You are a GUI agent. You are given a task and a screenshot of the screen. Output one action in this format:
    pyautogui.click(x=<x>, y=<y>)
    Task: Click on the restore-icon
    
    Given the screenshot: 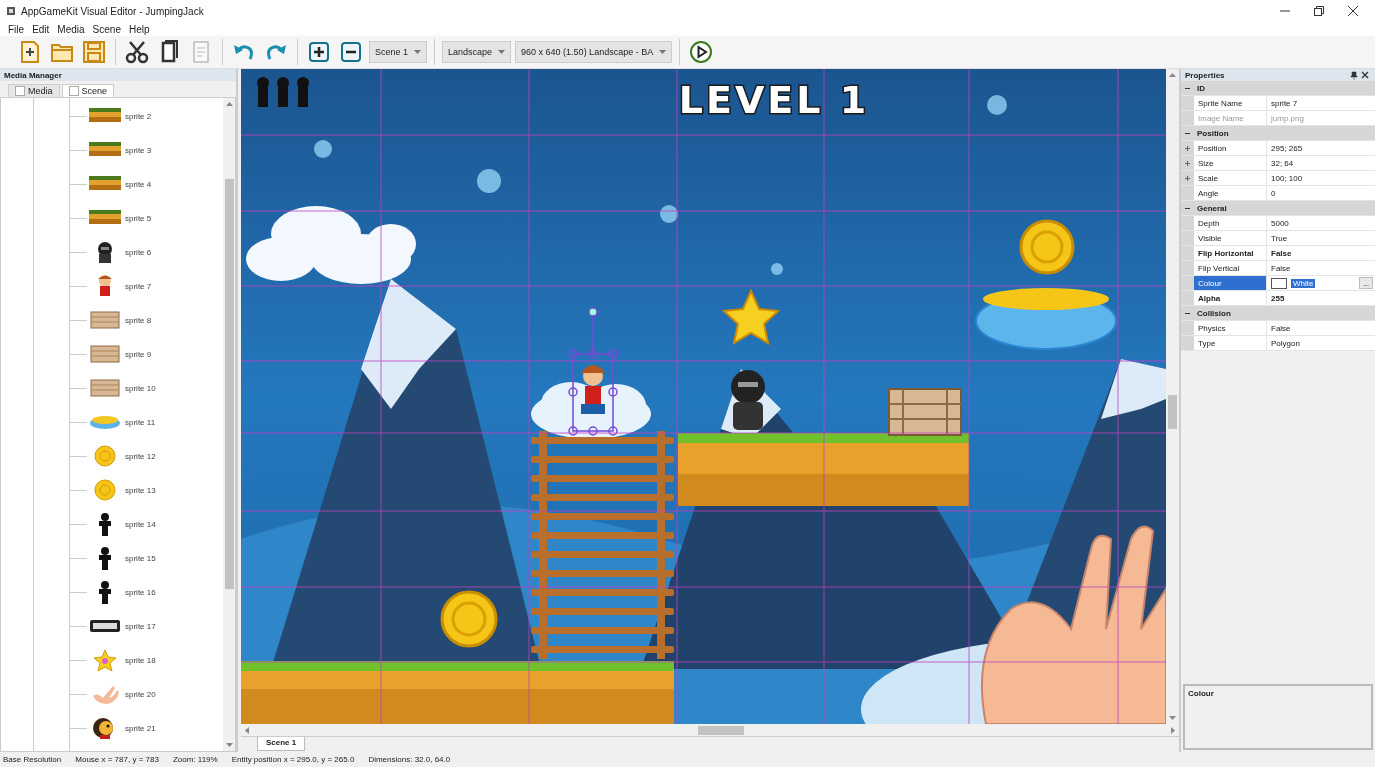 What is the action you would take?
    pyautogui.click(x=1319, y=11)
    